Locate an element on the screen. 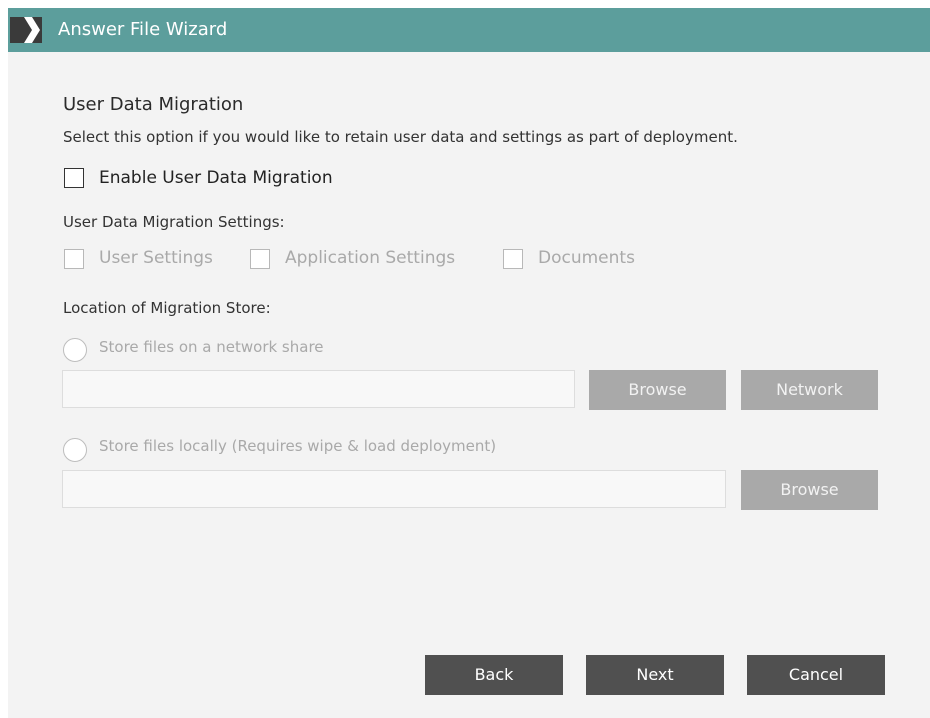  local-browse-button: Browse is located at coordinates (809, 490).